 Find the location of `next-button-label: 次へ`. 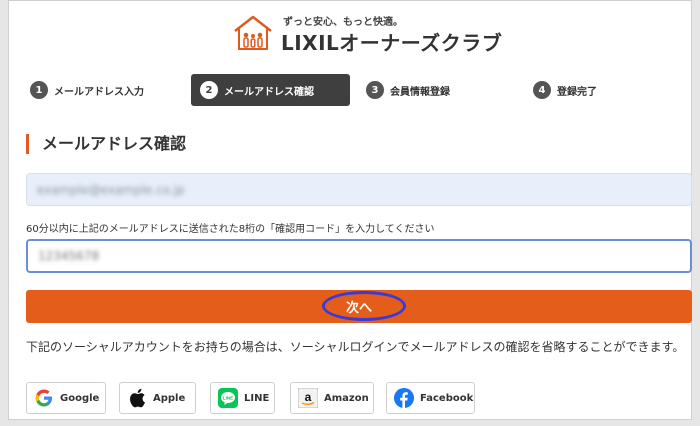

next-button-label: 次へ is located at coordinates (358, 308).